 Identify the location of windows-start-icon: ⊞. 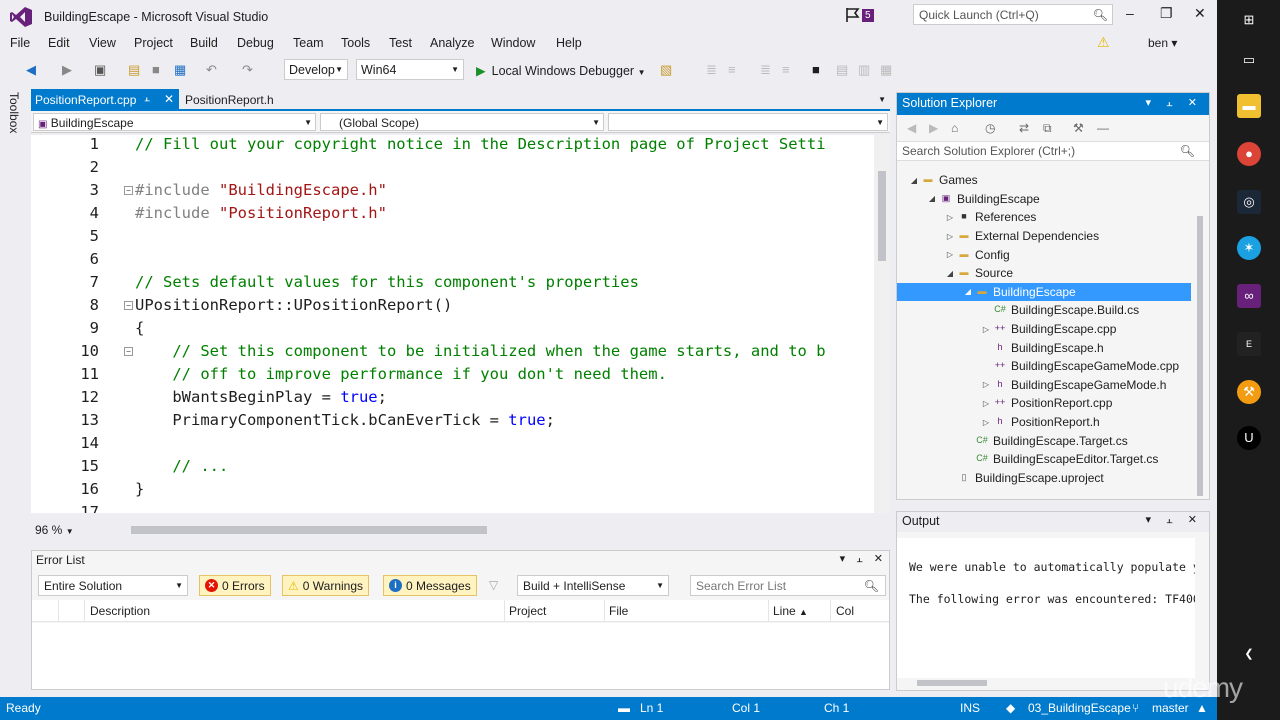
(1249, 20).